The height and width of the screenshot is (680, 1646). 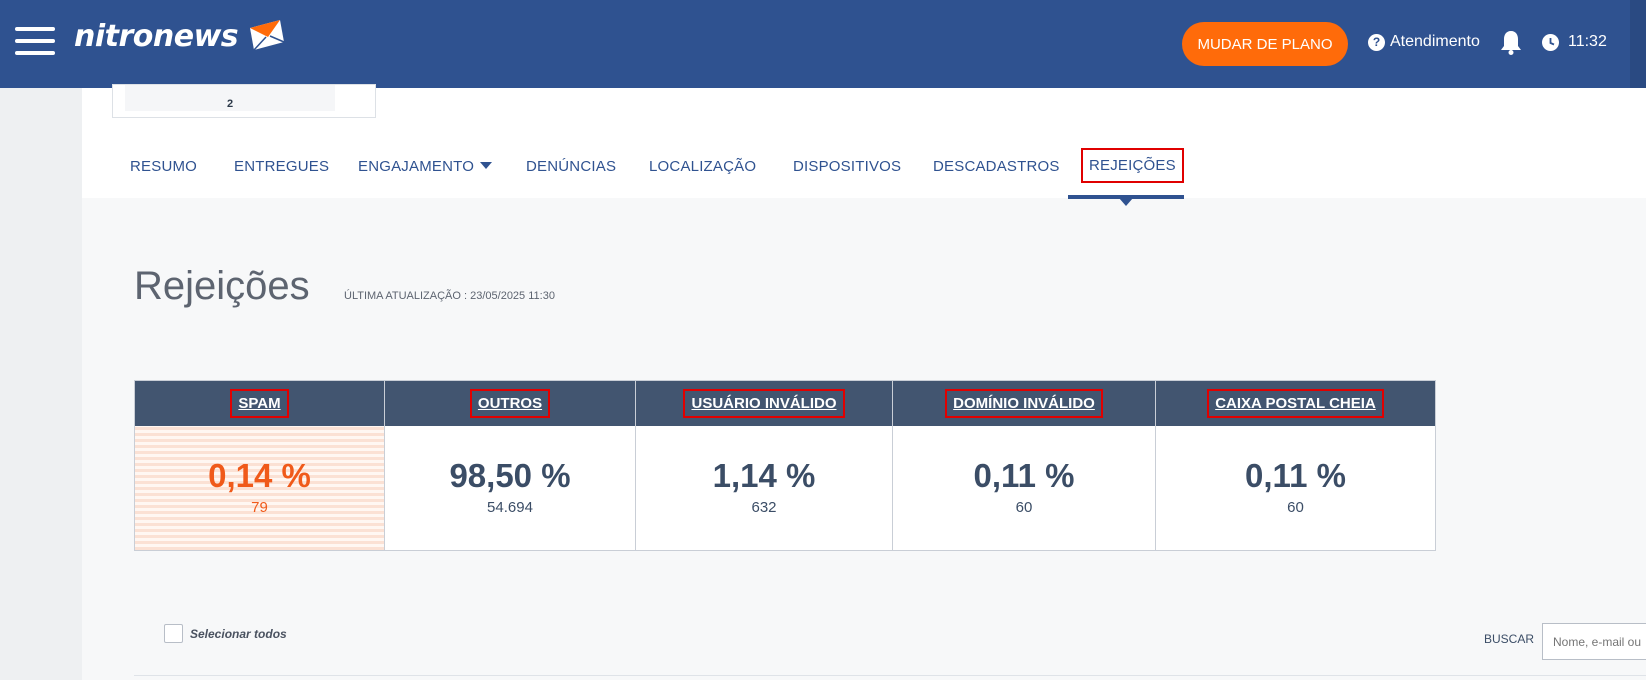 I want to click on stat-header: SPAM, so click(x=259, y=403).